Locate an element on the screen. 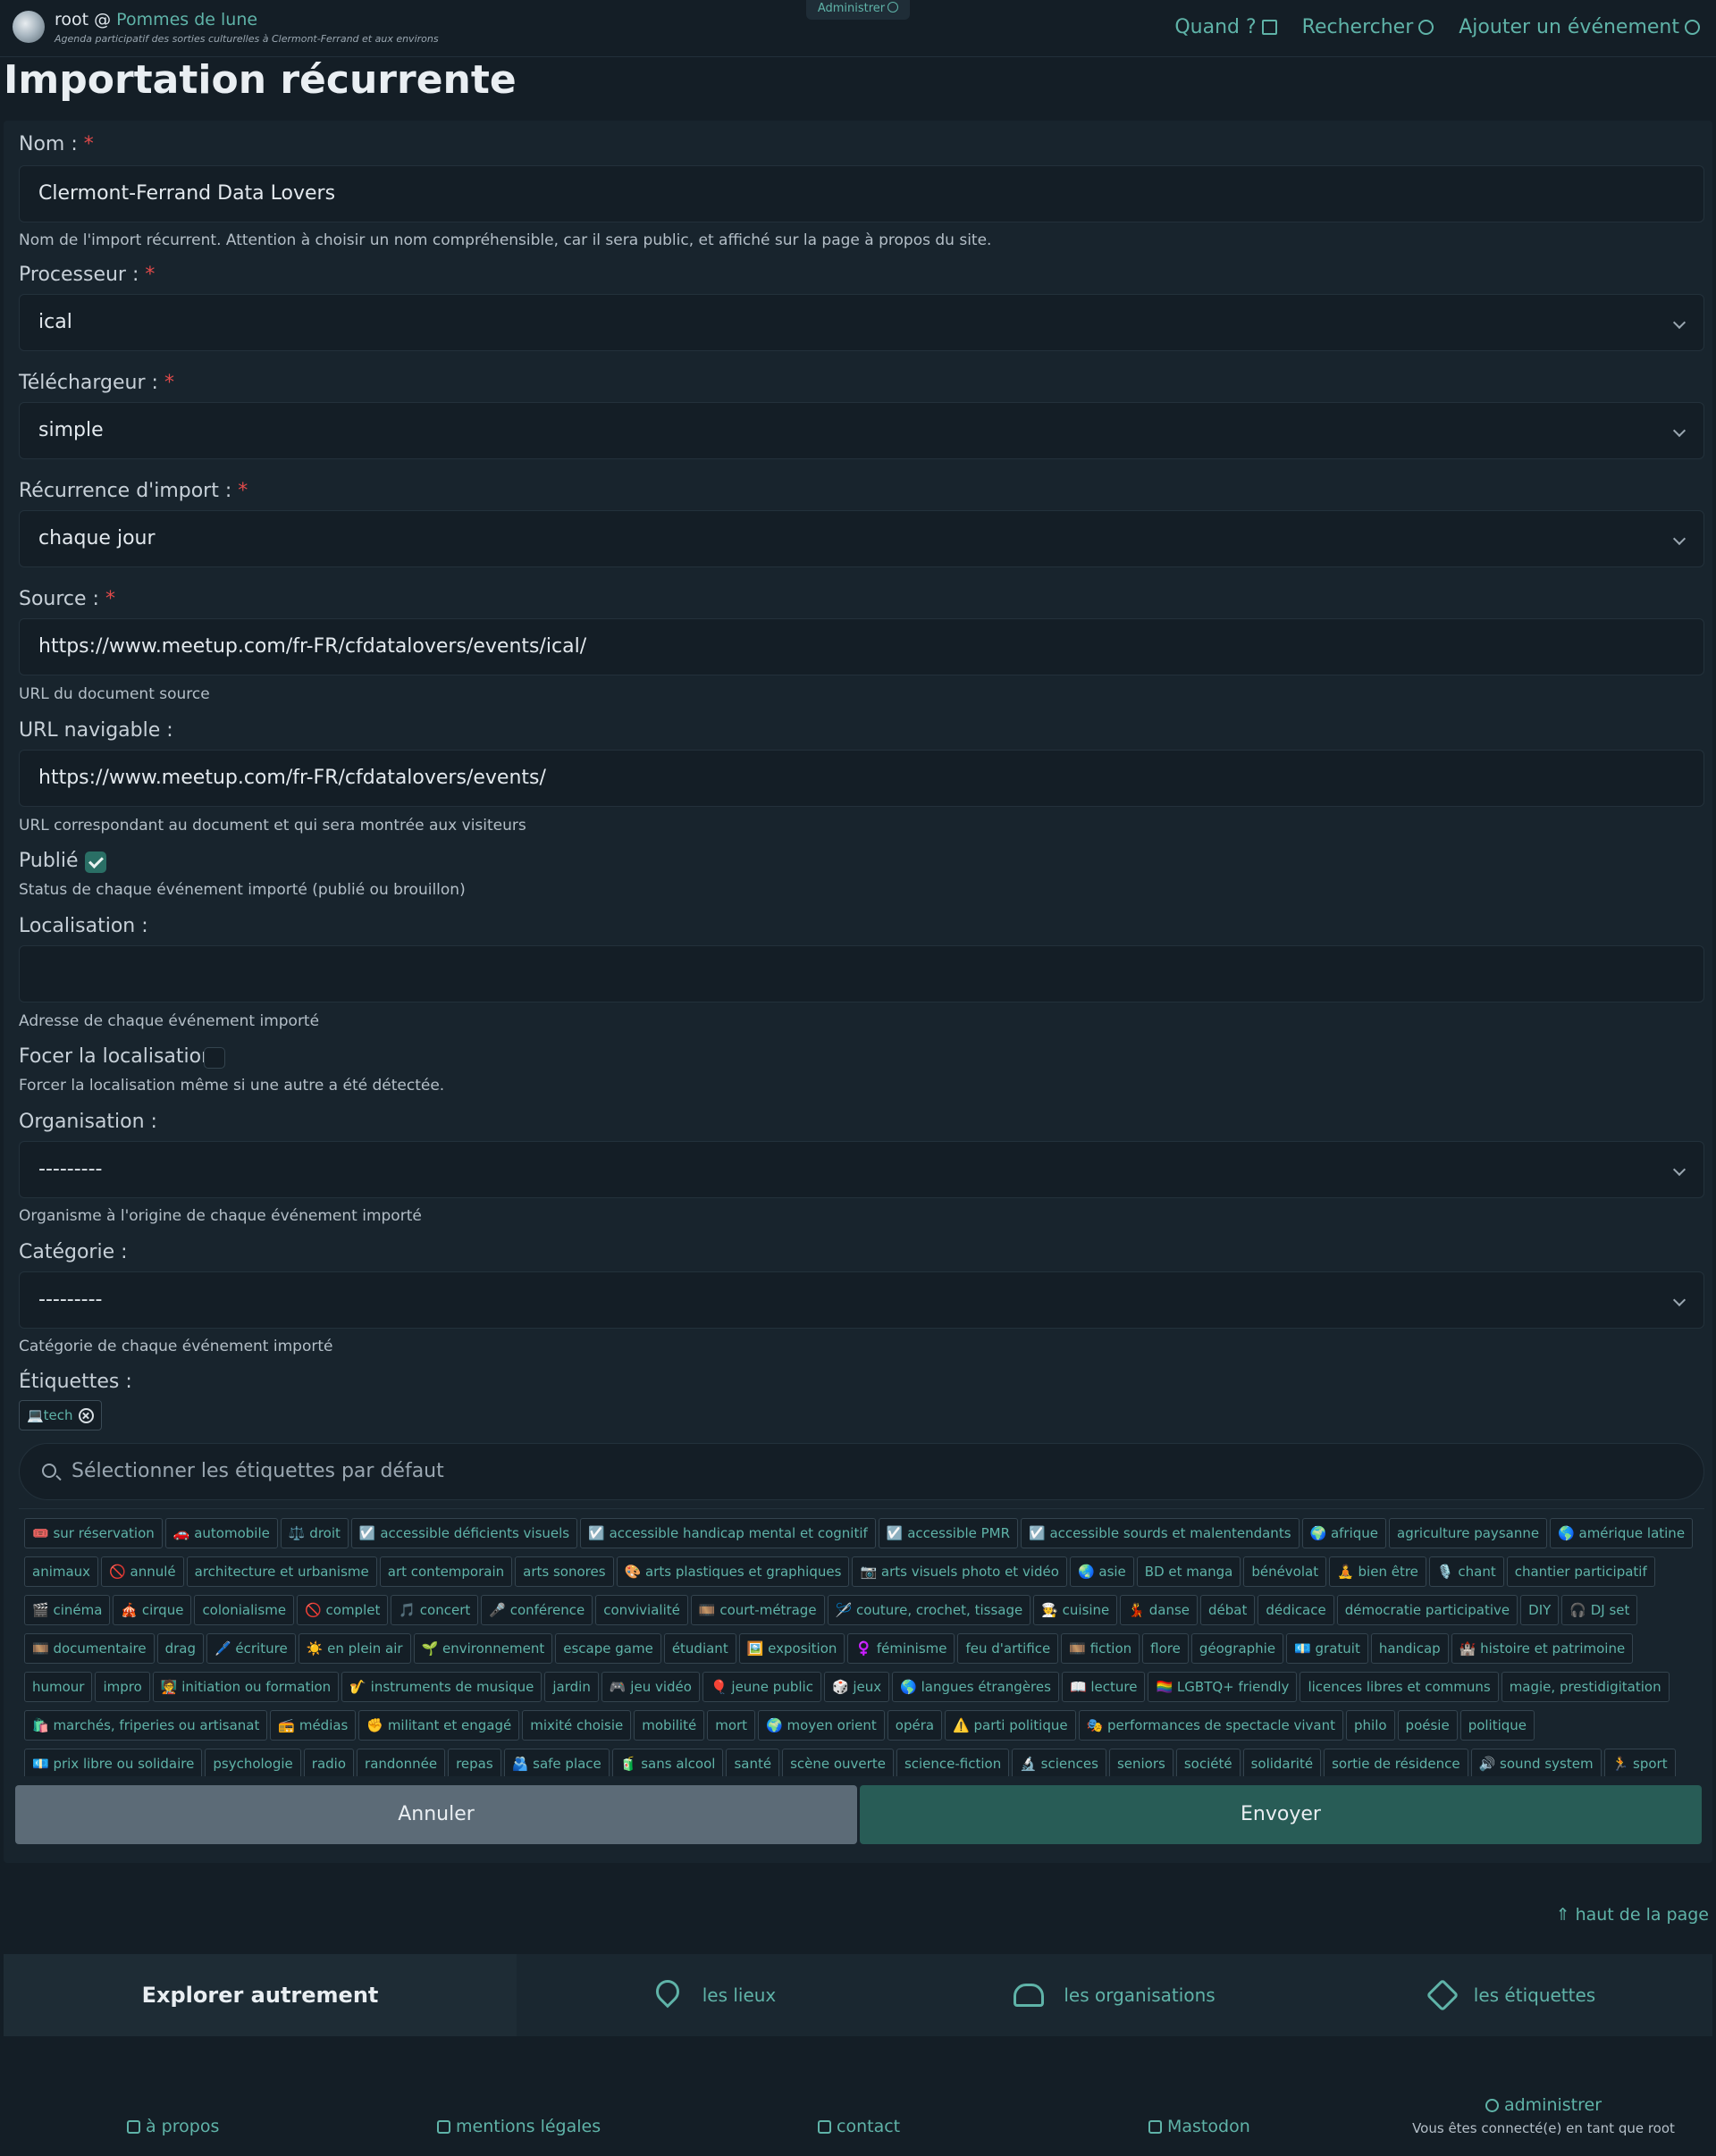 The height and width of the screenshot is (2156, 1716). tag-option: repas is located at coordinates (475, 1763).